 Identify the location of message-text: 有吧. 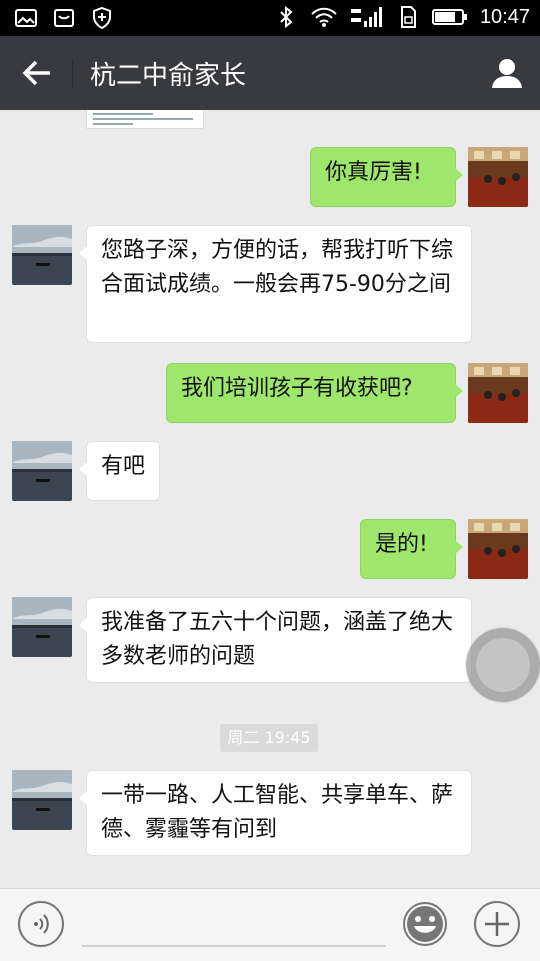
(123, 466).